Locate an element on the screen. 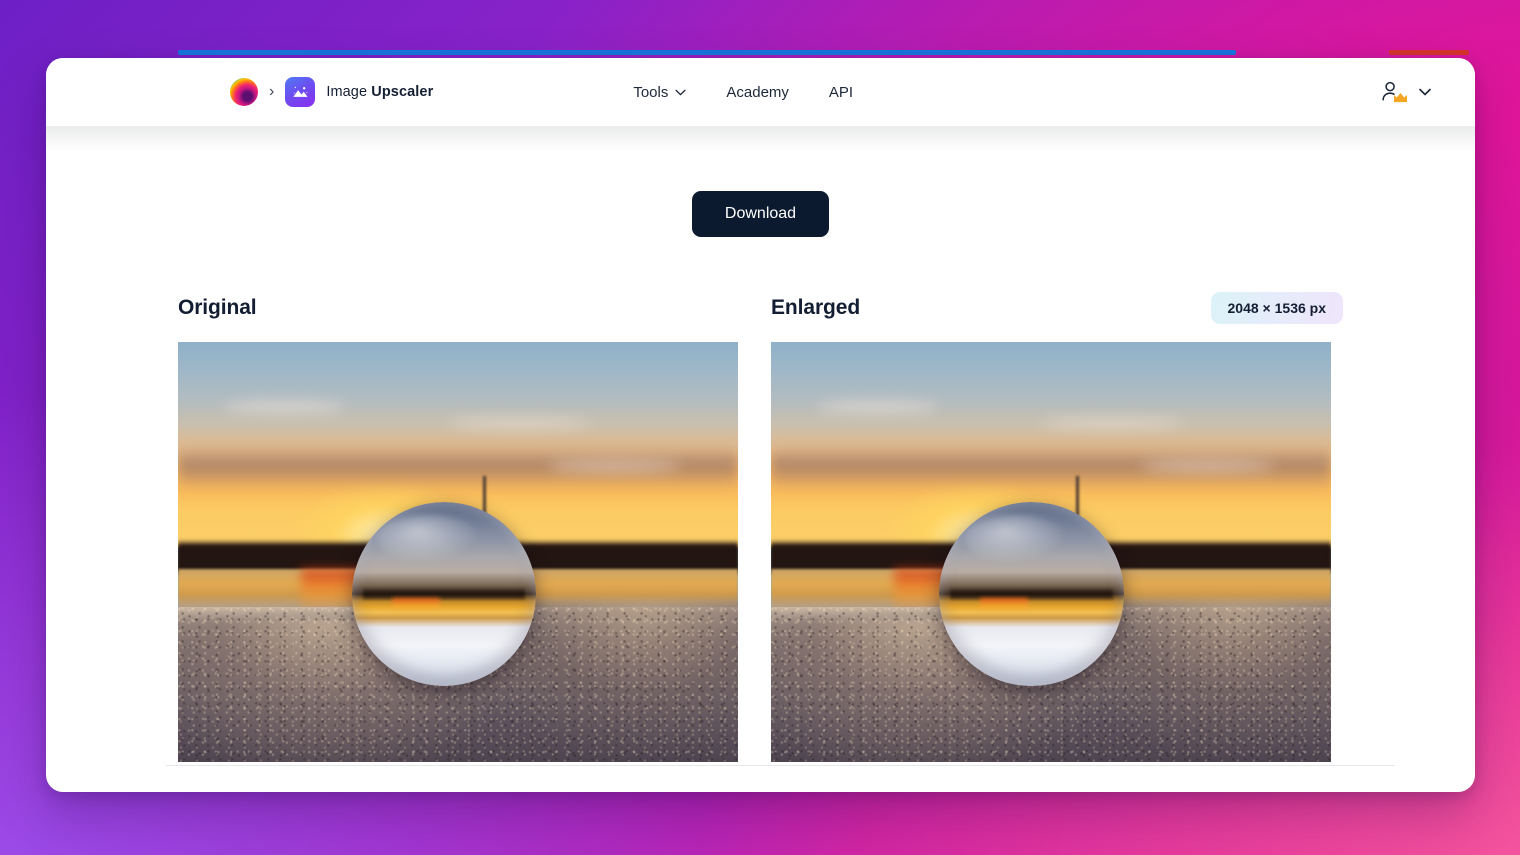  breadcrumb: › Image Upscaler is located at coordinates (331, 92).